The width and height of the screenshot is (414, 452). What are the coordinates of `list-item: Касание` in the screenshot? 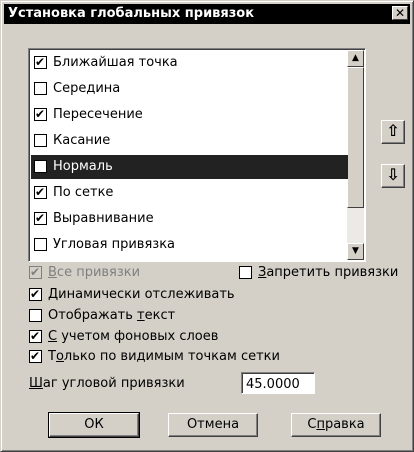 It's located at (189, 141).